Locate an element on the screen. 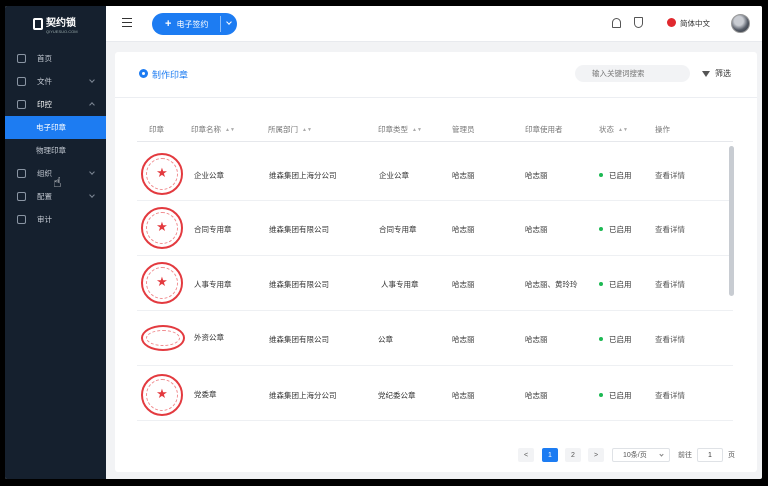 This screenshot has height=486, width=768. page-size-value: 10条/页 is located at coordinates (635, 455).